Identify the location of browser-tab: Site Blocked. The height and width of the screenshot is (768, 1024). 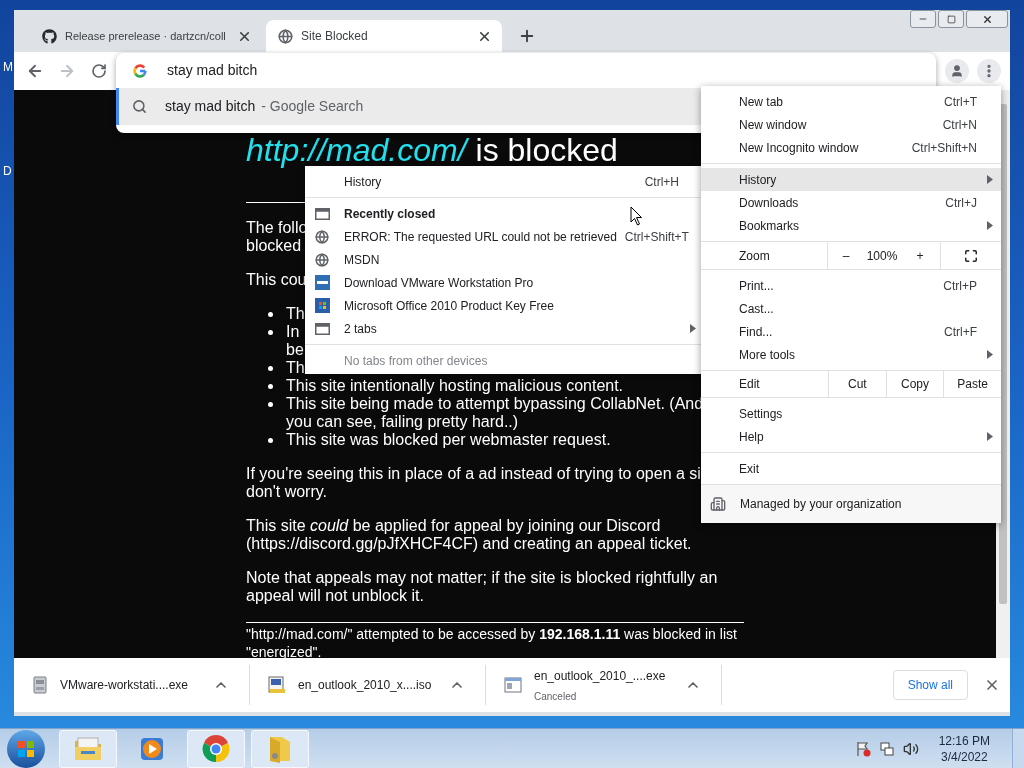
(384, 36).